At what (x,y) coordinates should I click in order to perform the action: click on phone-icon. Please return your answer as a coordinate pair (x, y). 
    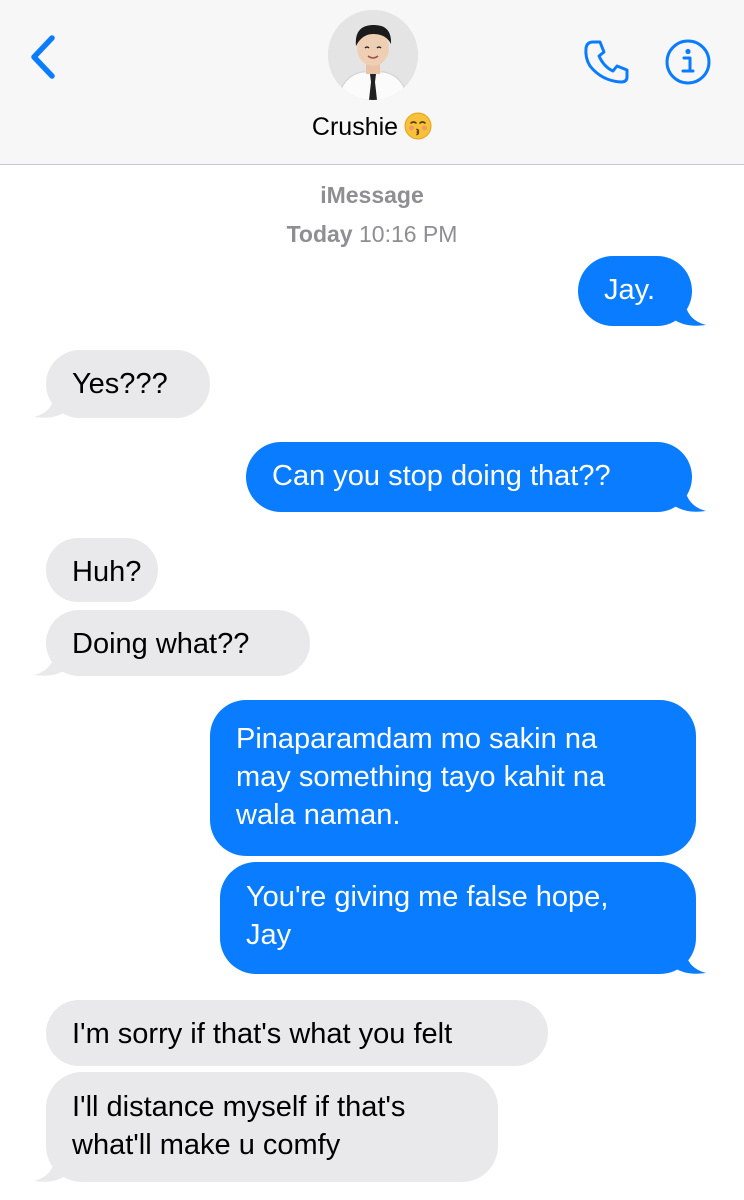
    Looking at the image, I should click on (606, 62).